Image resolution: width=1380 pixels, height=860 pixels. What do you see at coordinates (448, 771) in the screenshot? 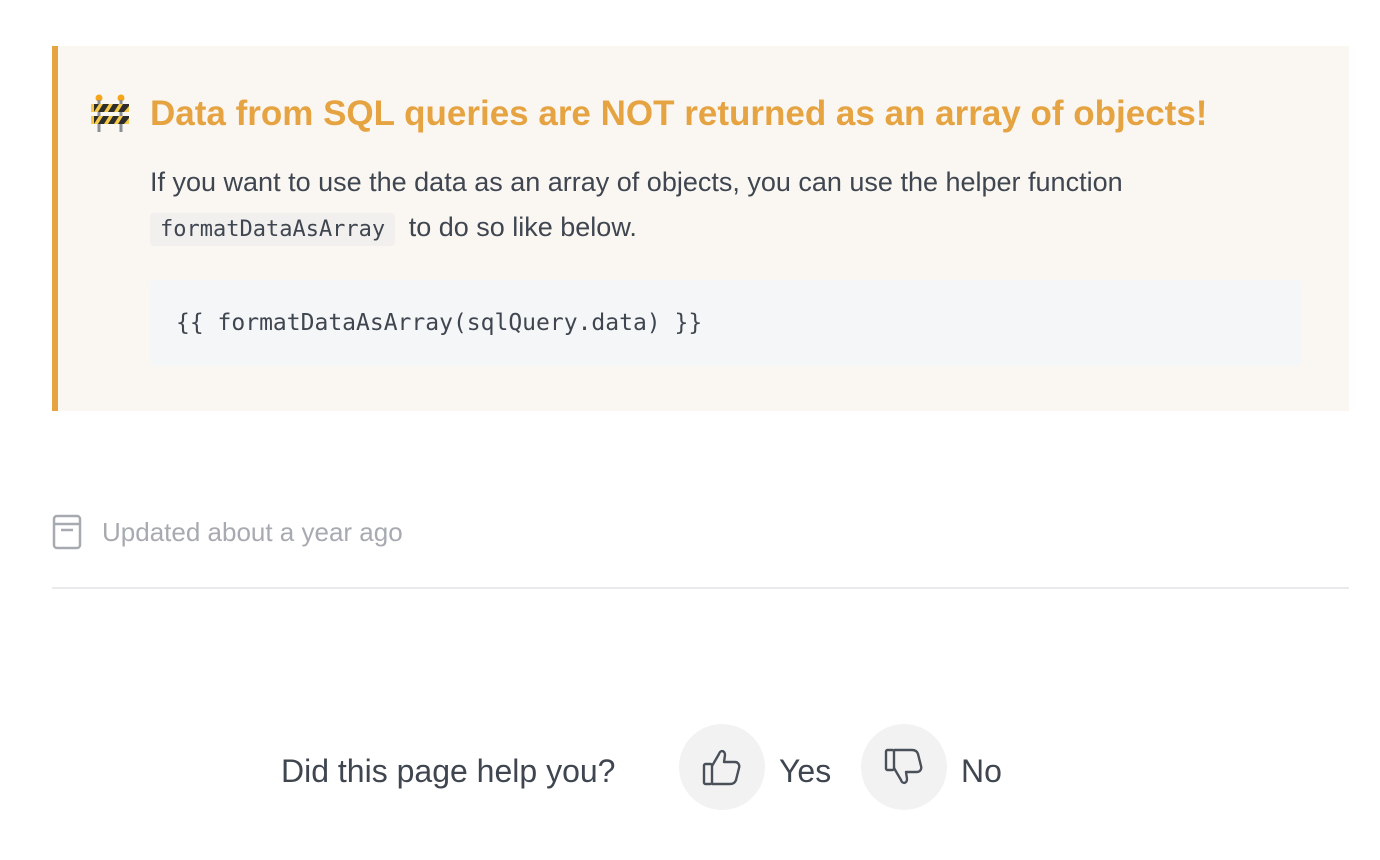
I see `feedback-question: Did this page help you?` at bounding box center [448, 771].